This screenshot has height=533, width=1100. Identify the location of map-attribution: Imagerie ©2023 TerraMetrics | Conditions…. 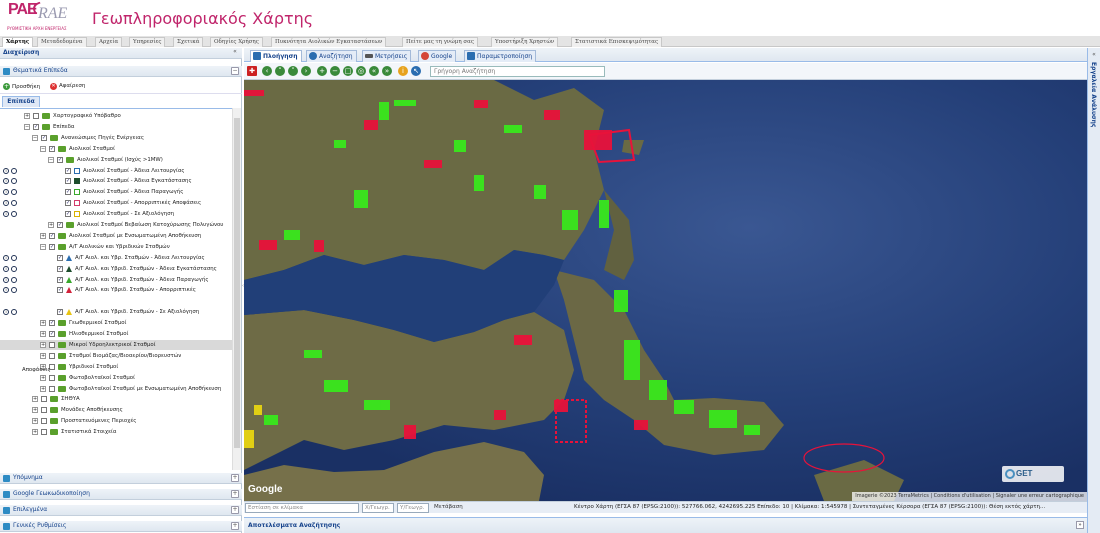
(969, 496).